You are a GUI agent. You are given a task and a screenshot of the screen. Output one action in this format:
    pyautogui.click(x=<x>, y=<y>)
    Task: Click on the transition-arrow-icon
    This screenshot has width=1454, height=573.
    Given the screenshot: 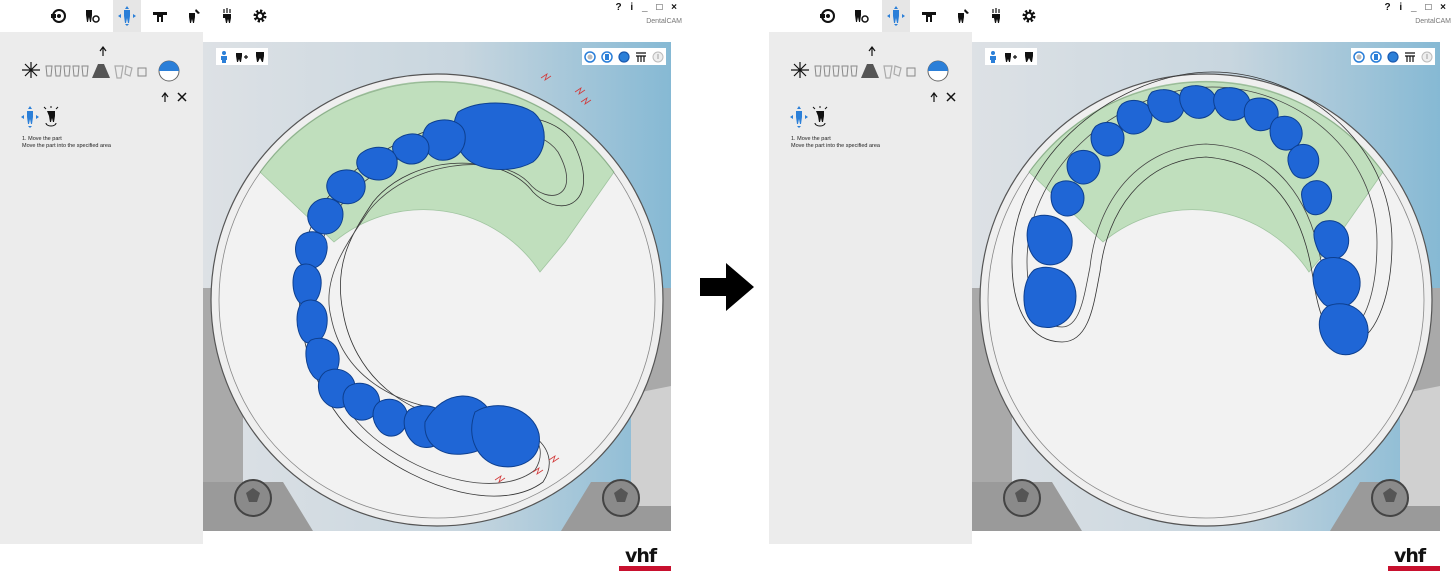 What is the action you would take?
    pyautogui.click(x=727, y=287)
    